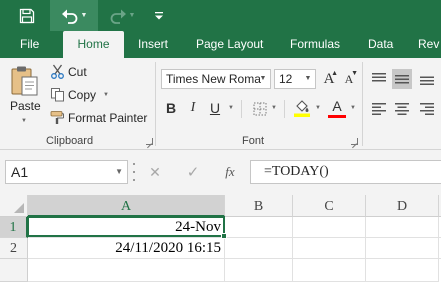 The image size is (441, 282). Describe the element at coordinates (259, 270) in the screenshot. I see `cell-b3` at that location.